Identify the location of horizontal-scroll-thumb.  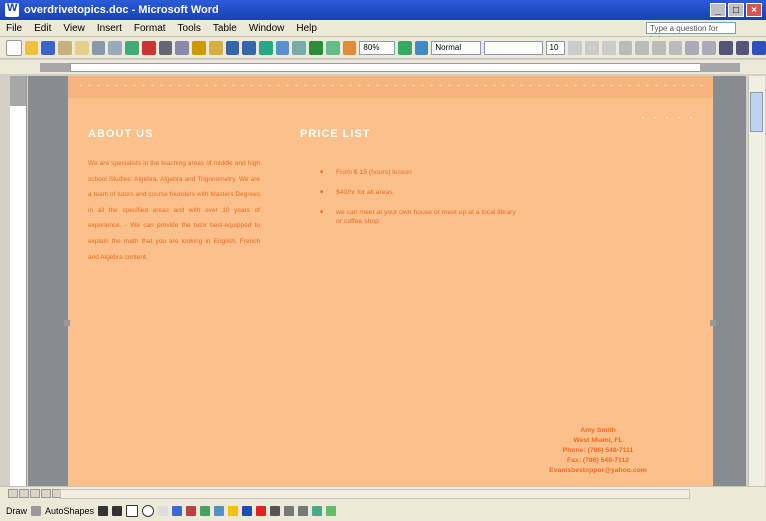
(375, 494).